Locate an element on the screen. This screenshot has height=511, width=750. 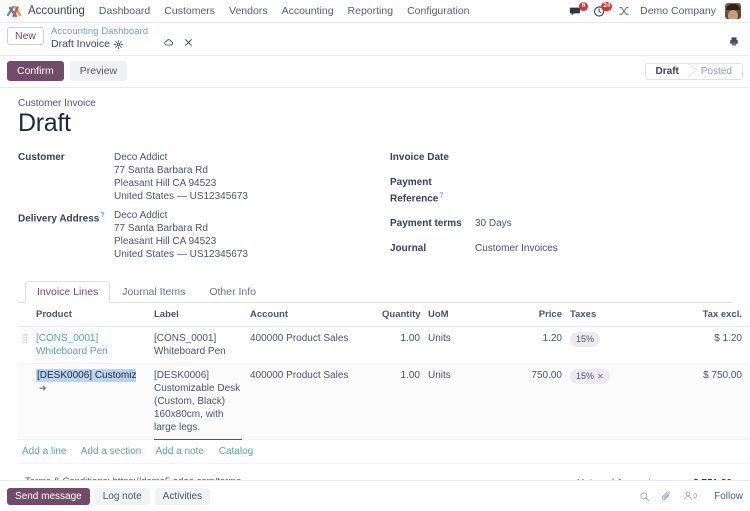
tab-invoice-lines: Invoice Lines is located at coordinates (68, 291).